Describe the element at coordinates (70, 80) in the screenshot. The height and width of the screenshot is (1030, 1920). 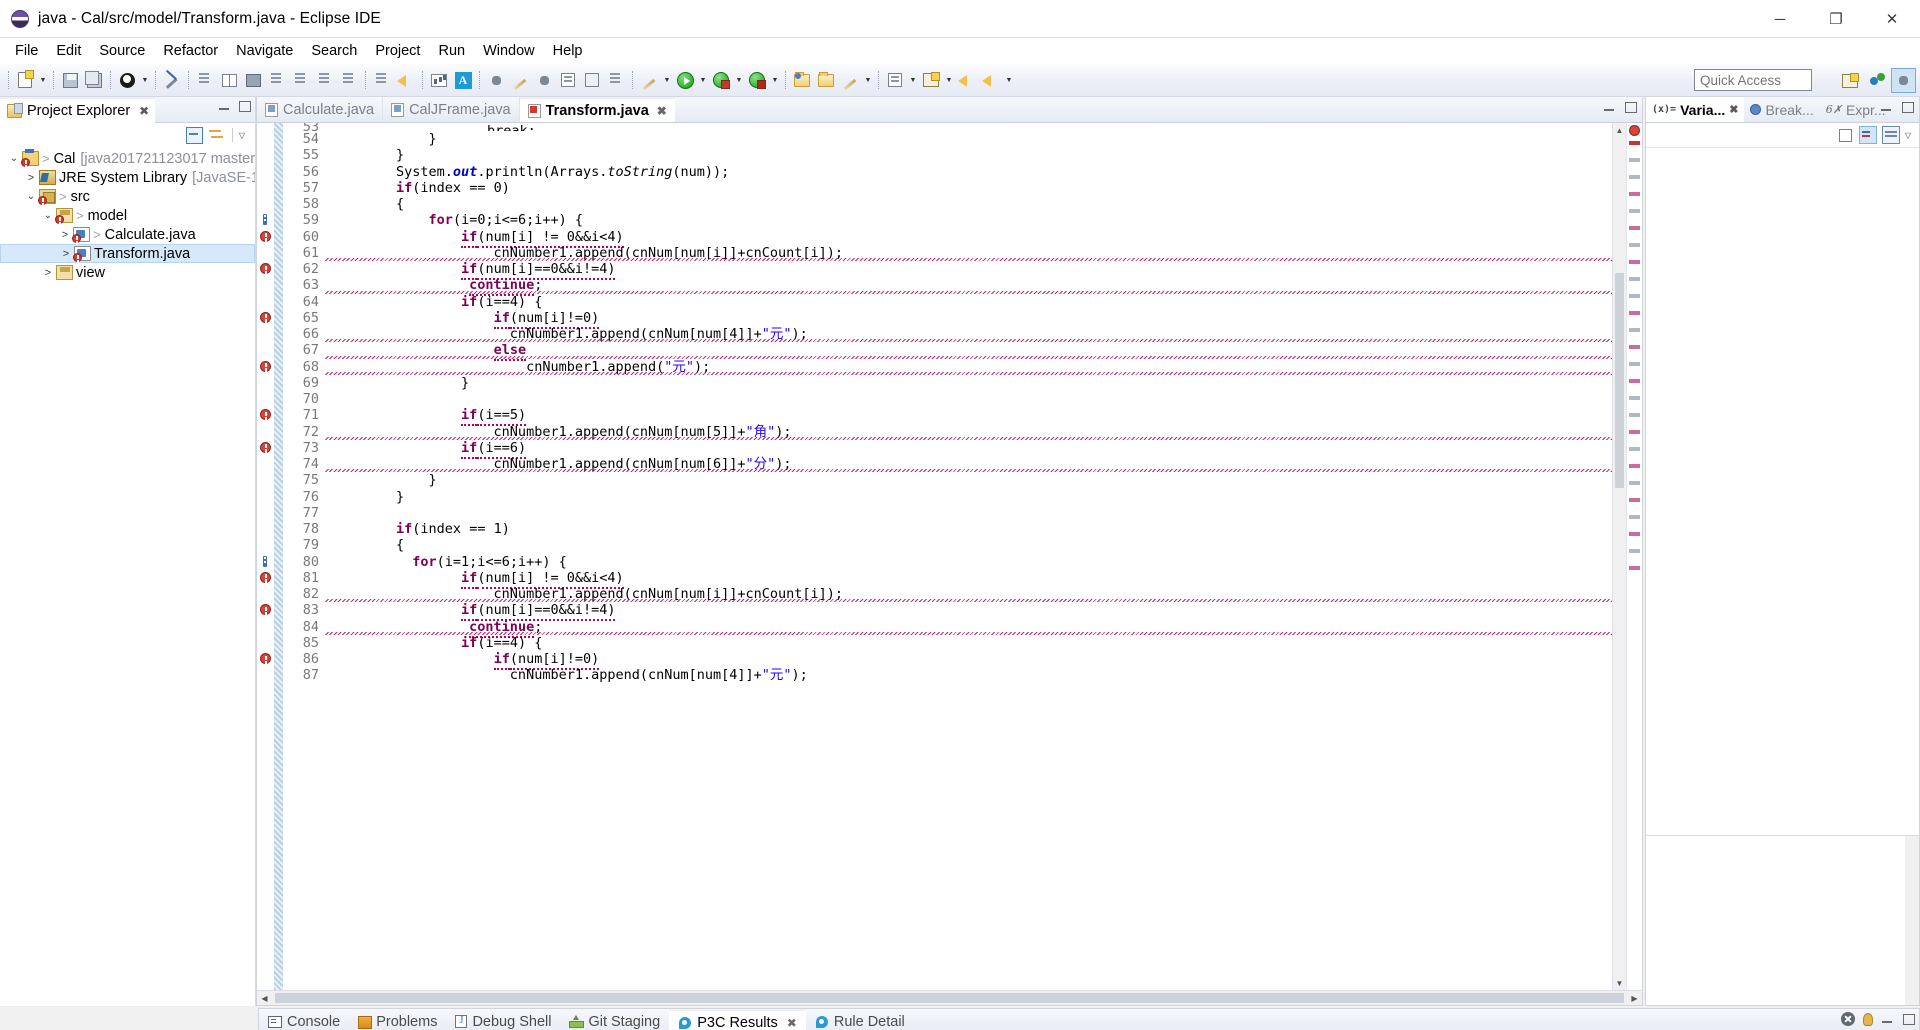
I see `save-button` at that location.